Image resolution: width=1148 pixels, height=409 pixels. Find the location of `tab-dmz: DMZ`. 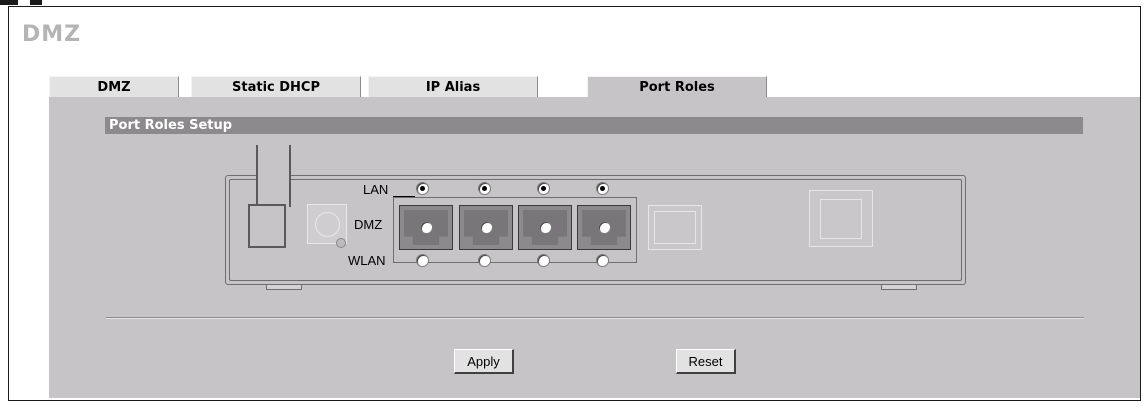

tab-dmz: DMZ is located at coordinates (114, 86).